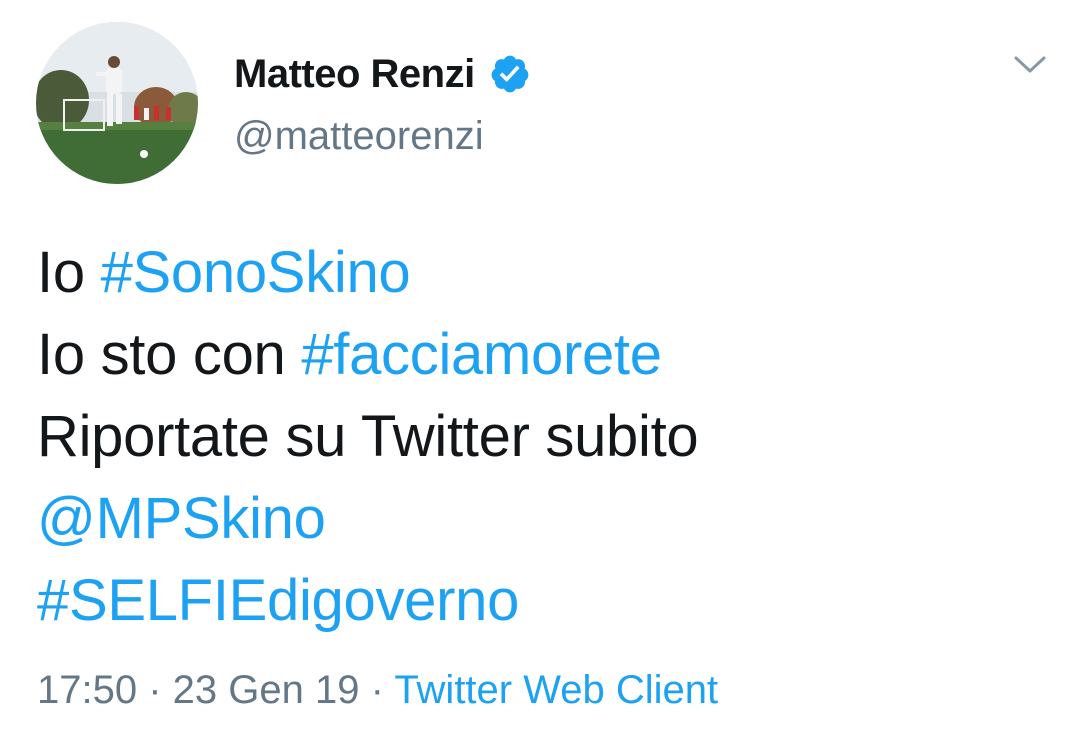  I want to click on hashtag-link: #facciamorete, so click(481, 354).